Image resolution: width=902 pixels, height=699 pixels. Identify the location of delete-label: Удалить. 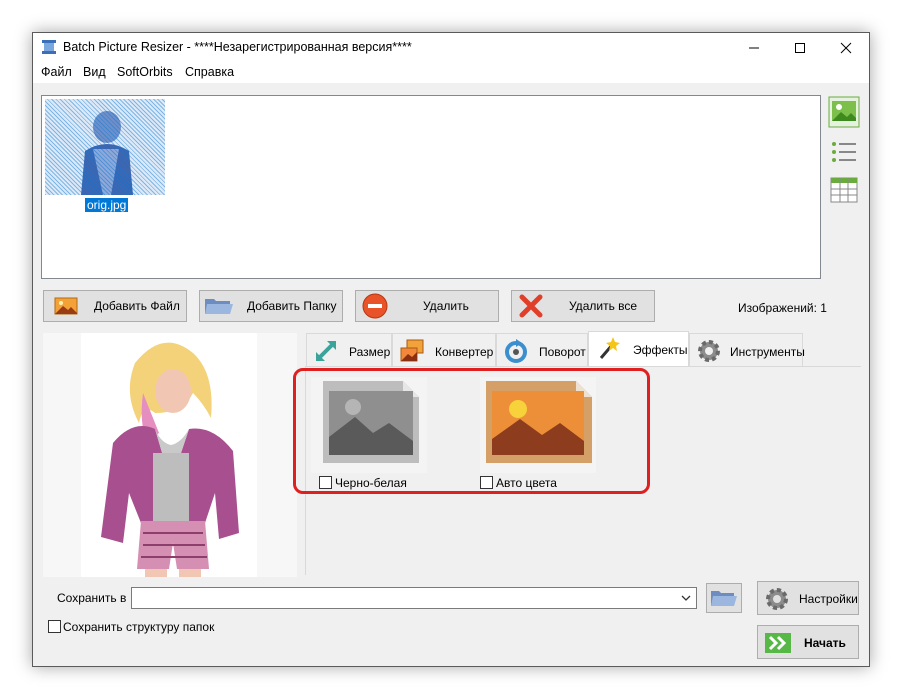
(446, 306).